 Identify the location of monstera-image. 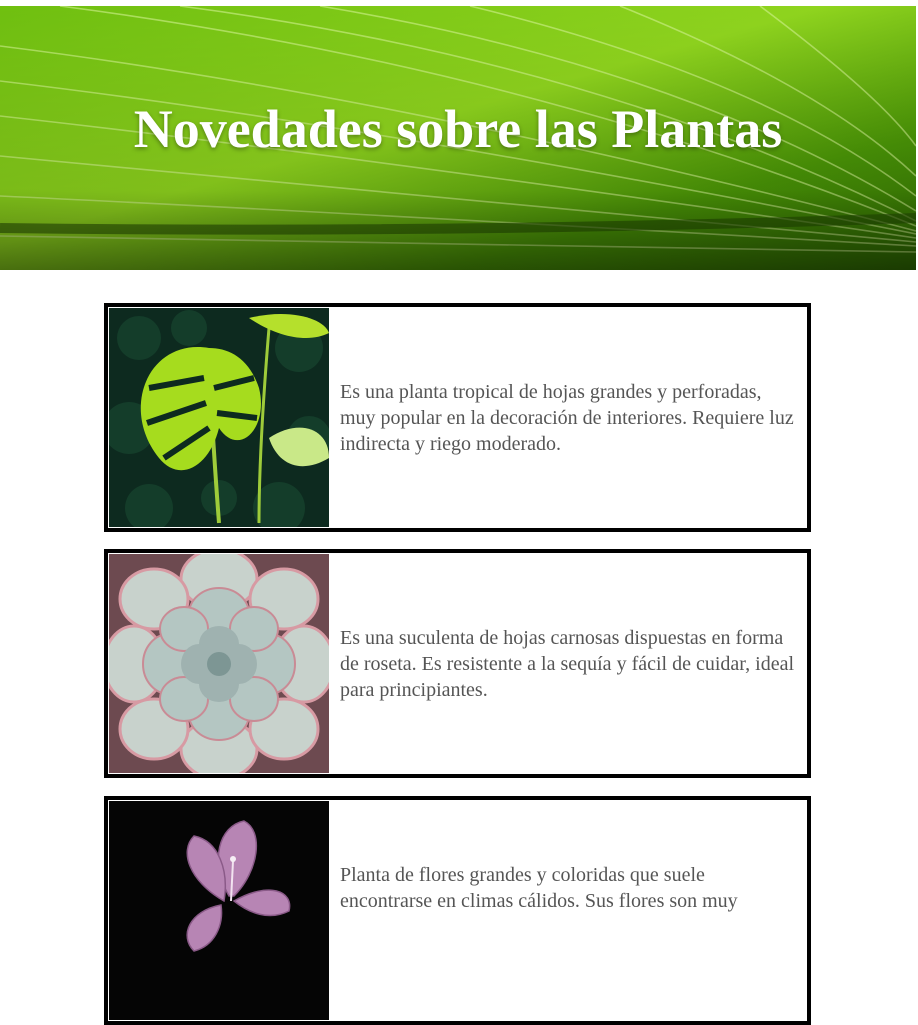
(219, 417).